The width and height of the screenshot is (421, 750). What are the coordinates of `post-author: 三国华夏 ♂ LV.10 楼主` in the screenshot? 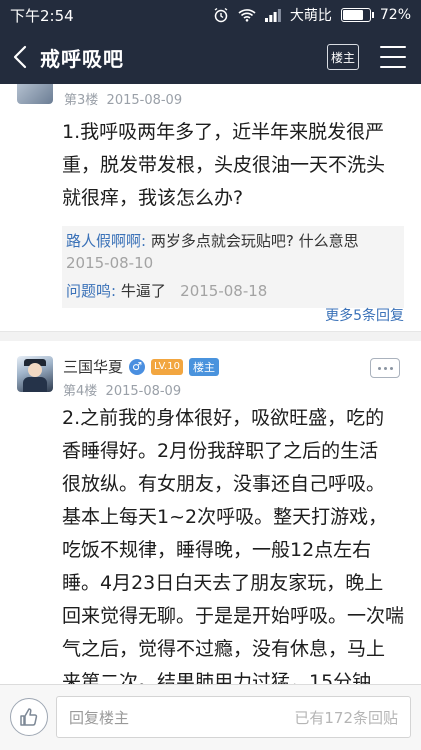 It's located at (141, 366).